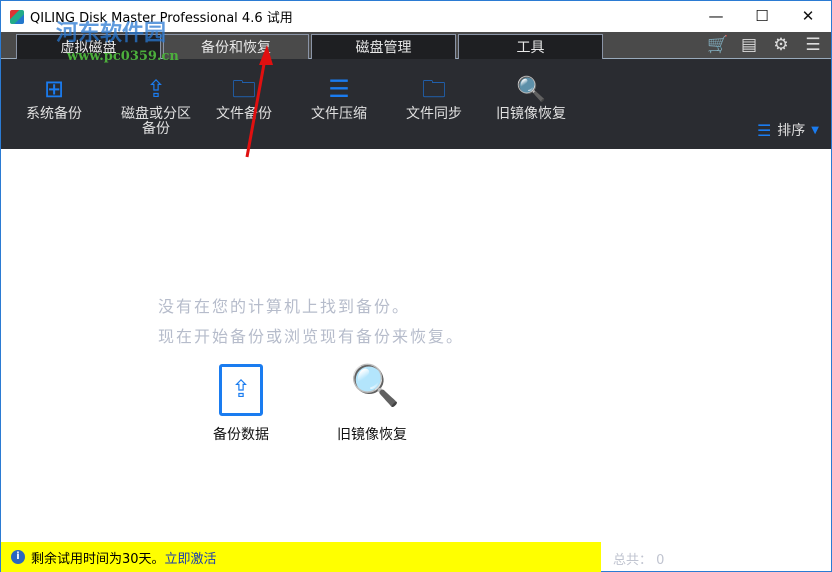  I want to click on old-image-restore-big-button: 🔍 旧镜像恢复, so click(372, 404).